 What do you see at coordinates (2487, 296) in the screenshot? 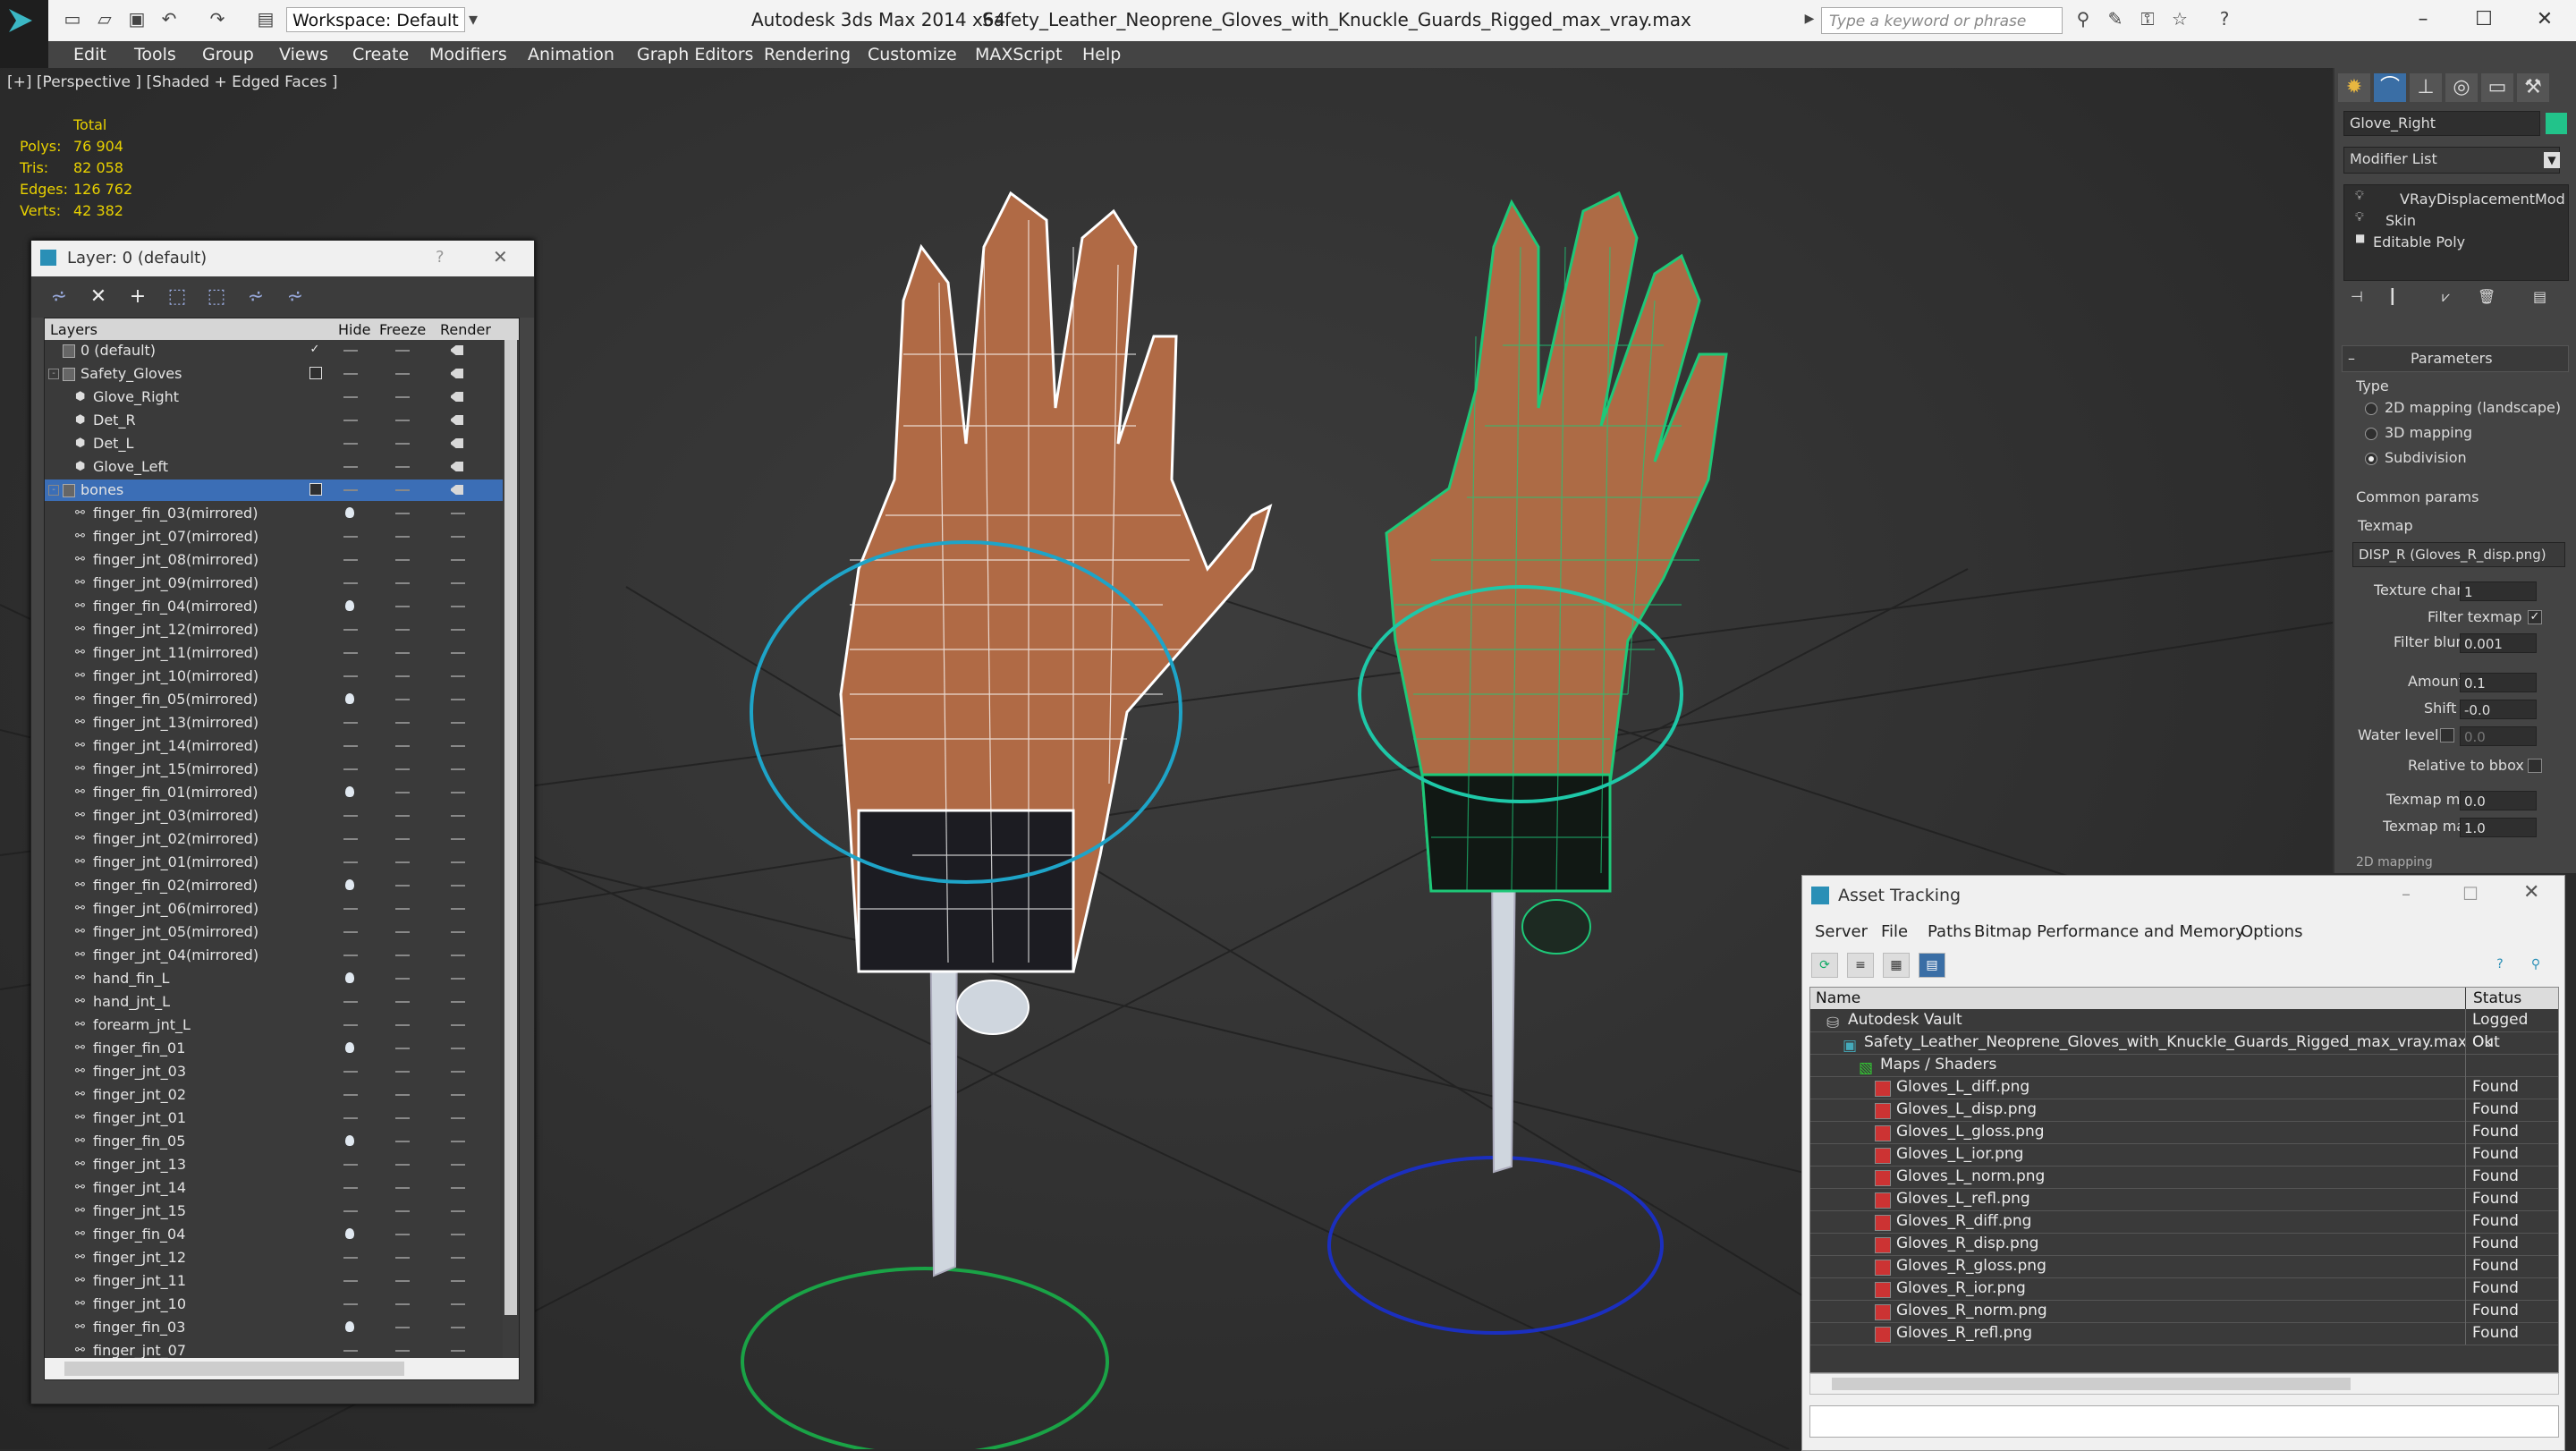
I see `remove-modifier-icon: 🗑︎` at bounding box center [2487, 296].